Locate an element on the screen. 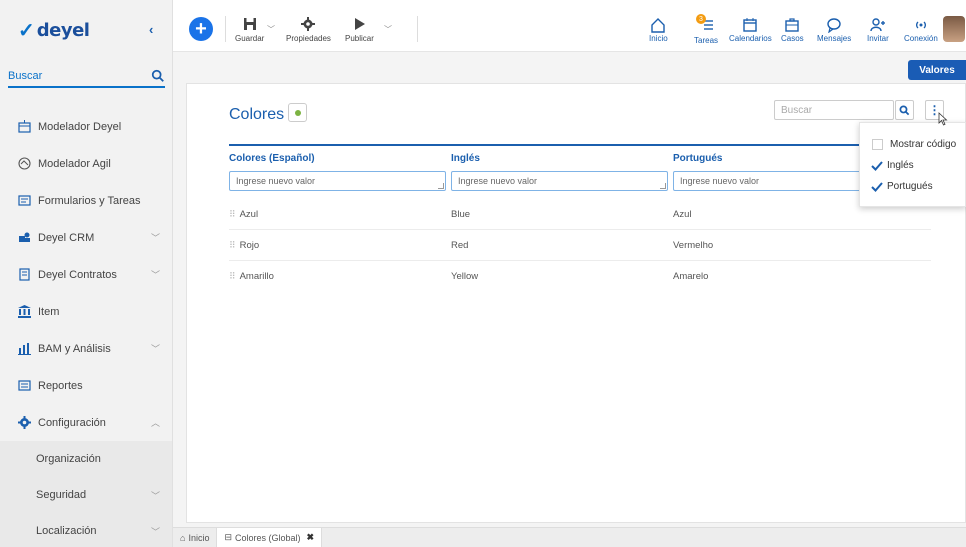 This screenshot has height=547, width=966. invitar-label: Invitar is located at coordinates (878, 38).